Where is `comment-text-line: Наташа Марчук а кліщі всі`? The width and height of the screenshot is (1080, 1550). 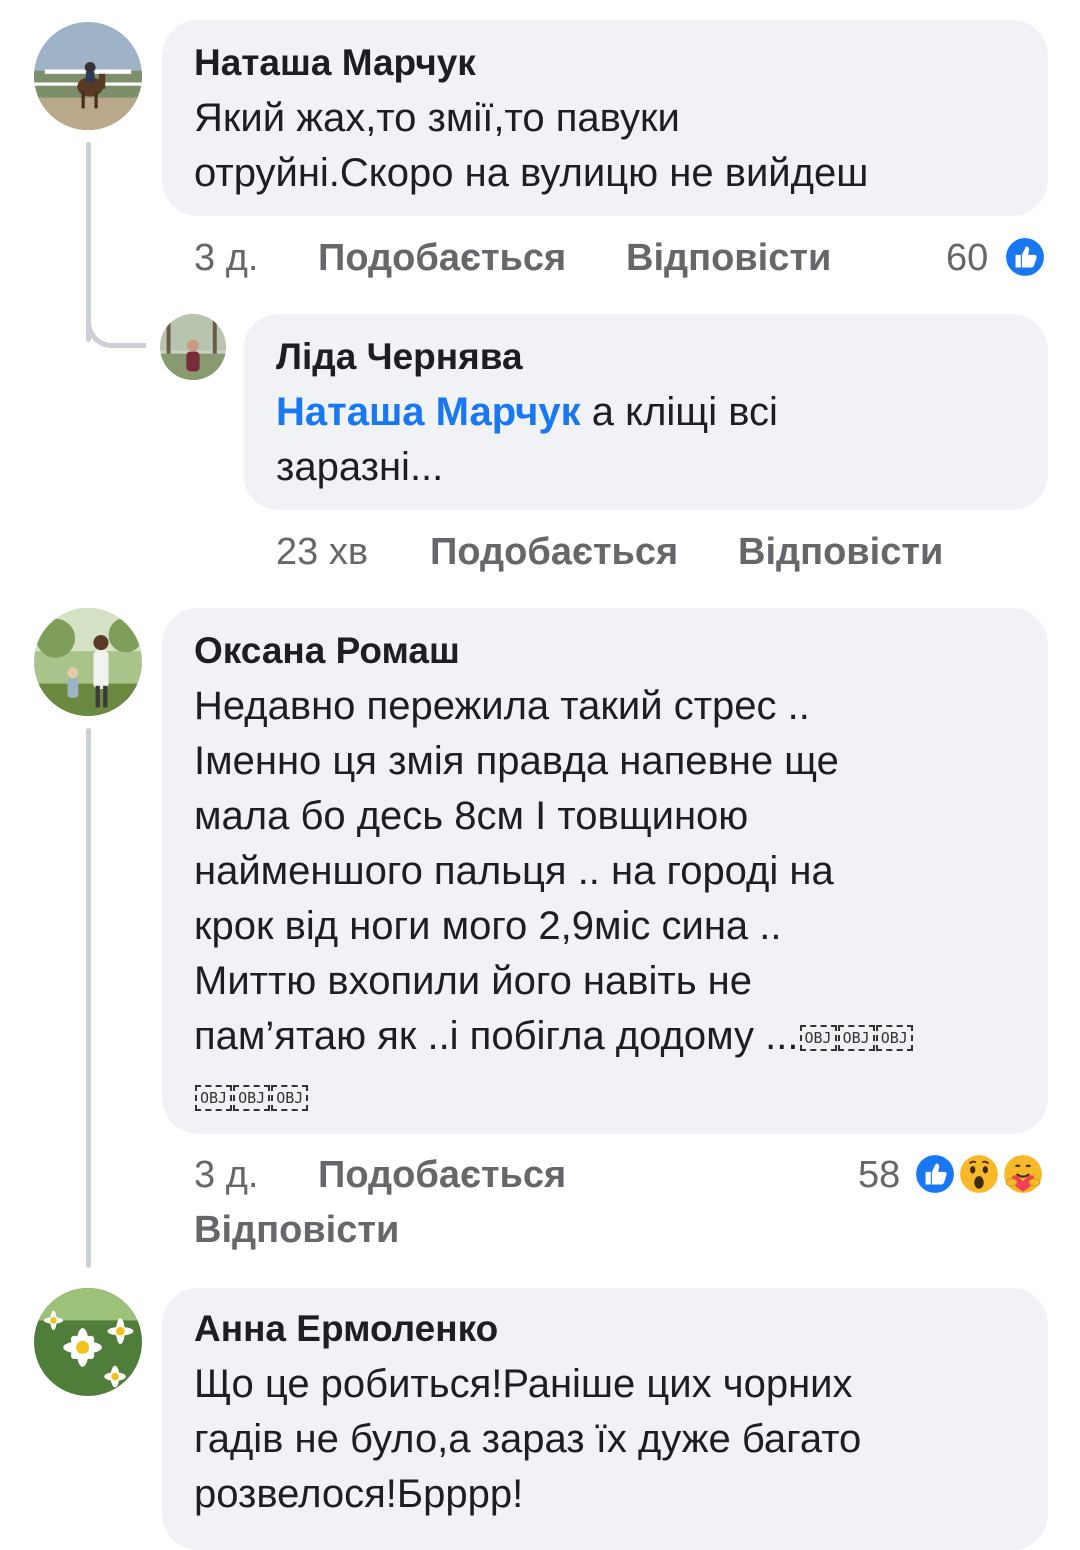
comment-text-line: Наташа Марчук а кліщі всі is located at coordinates (527, 412).